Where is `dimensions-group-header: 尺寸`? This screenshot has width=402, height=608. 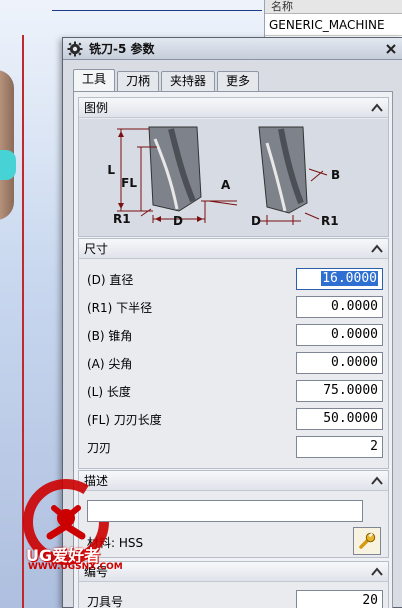
dimensions-group-header: 尺寸 is located at coordinates (233, 249).